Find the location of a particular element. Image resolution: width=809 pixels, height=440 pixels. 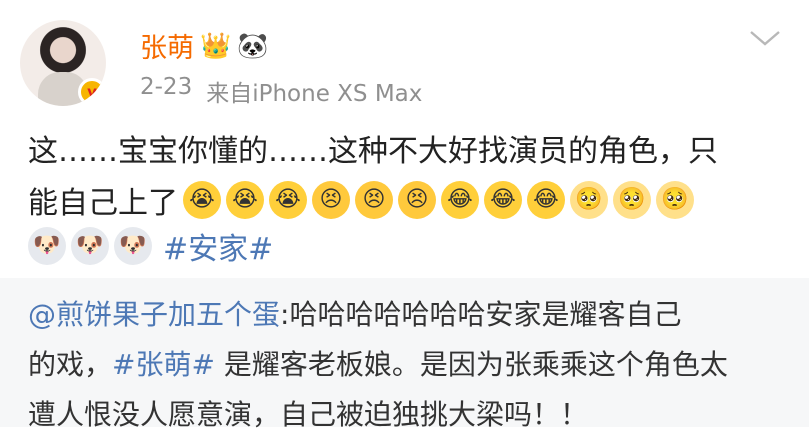

author-name: 张萌 is located at coordinates (167, 45).